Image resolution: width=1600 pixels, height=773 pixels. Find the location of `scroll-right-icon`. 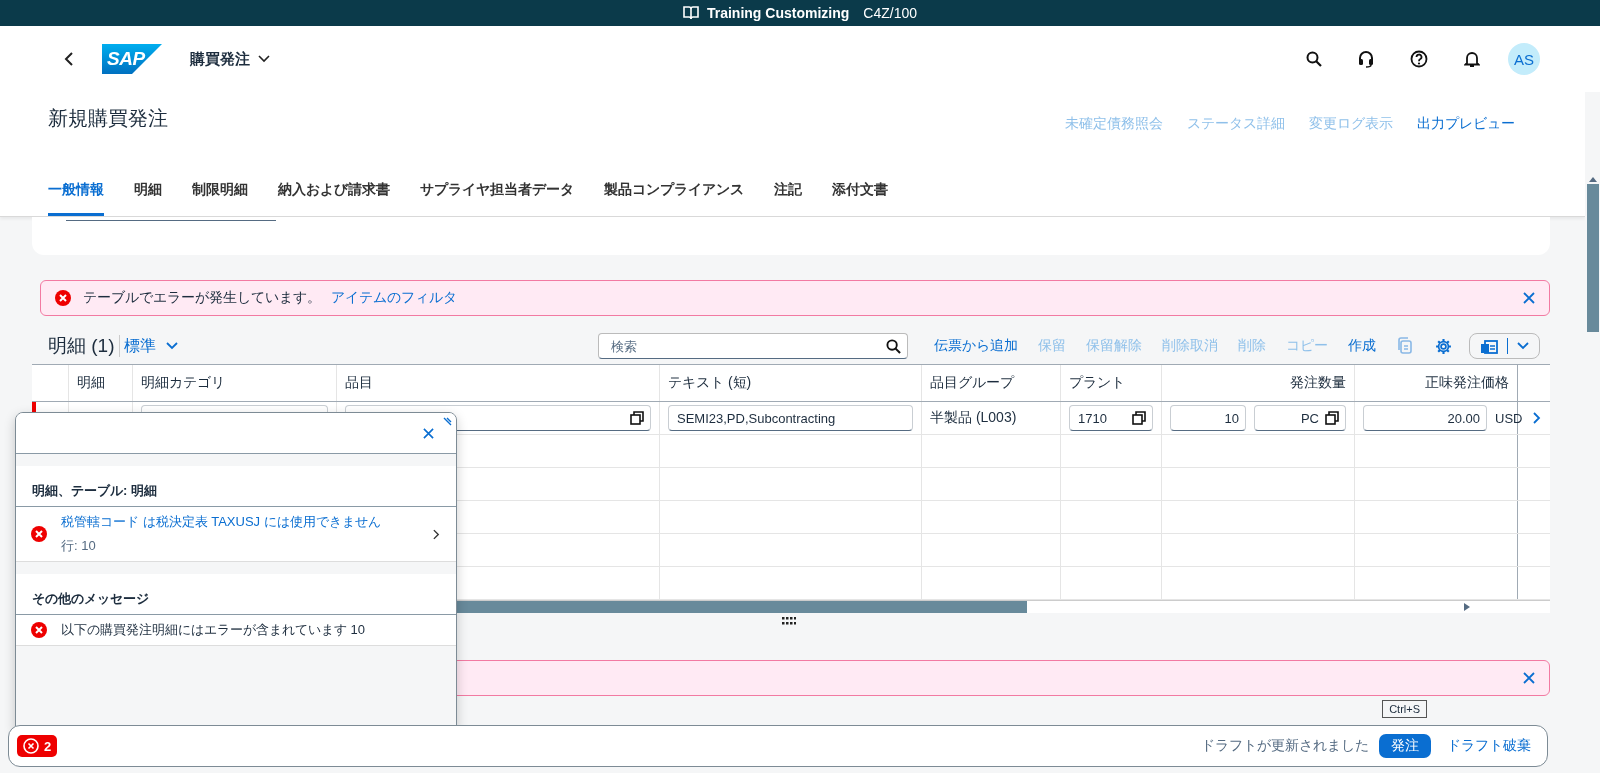

scroll-right-icon is located at coordinates (1467, 607).